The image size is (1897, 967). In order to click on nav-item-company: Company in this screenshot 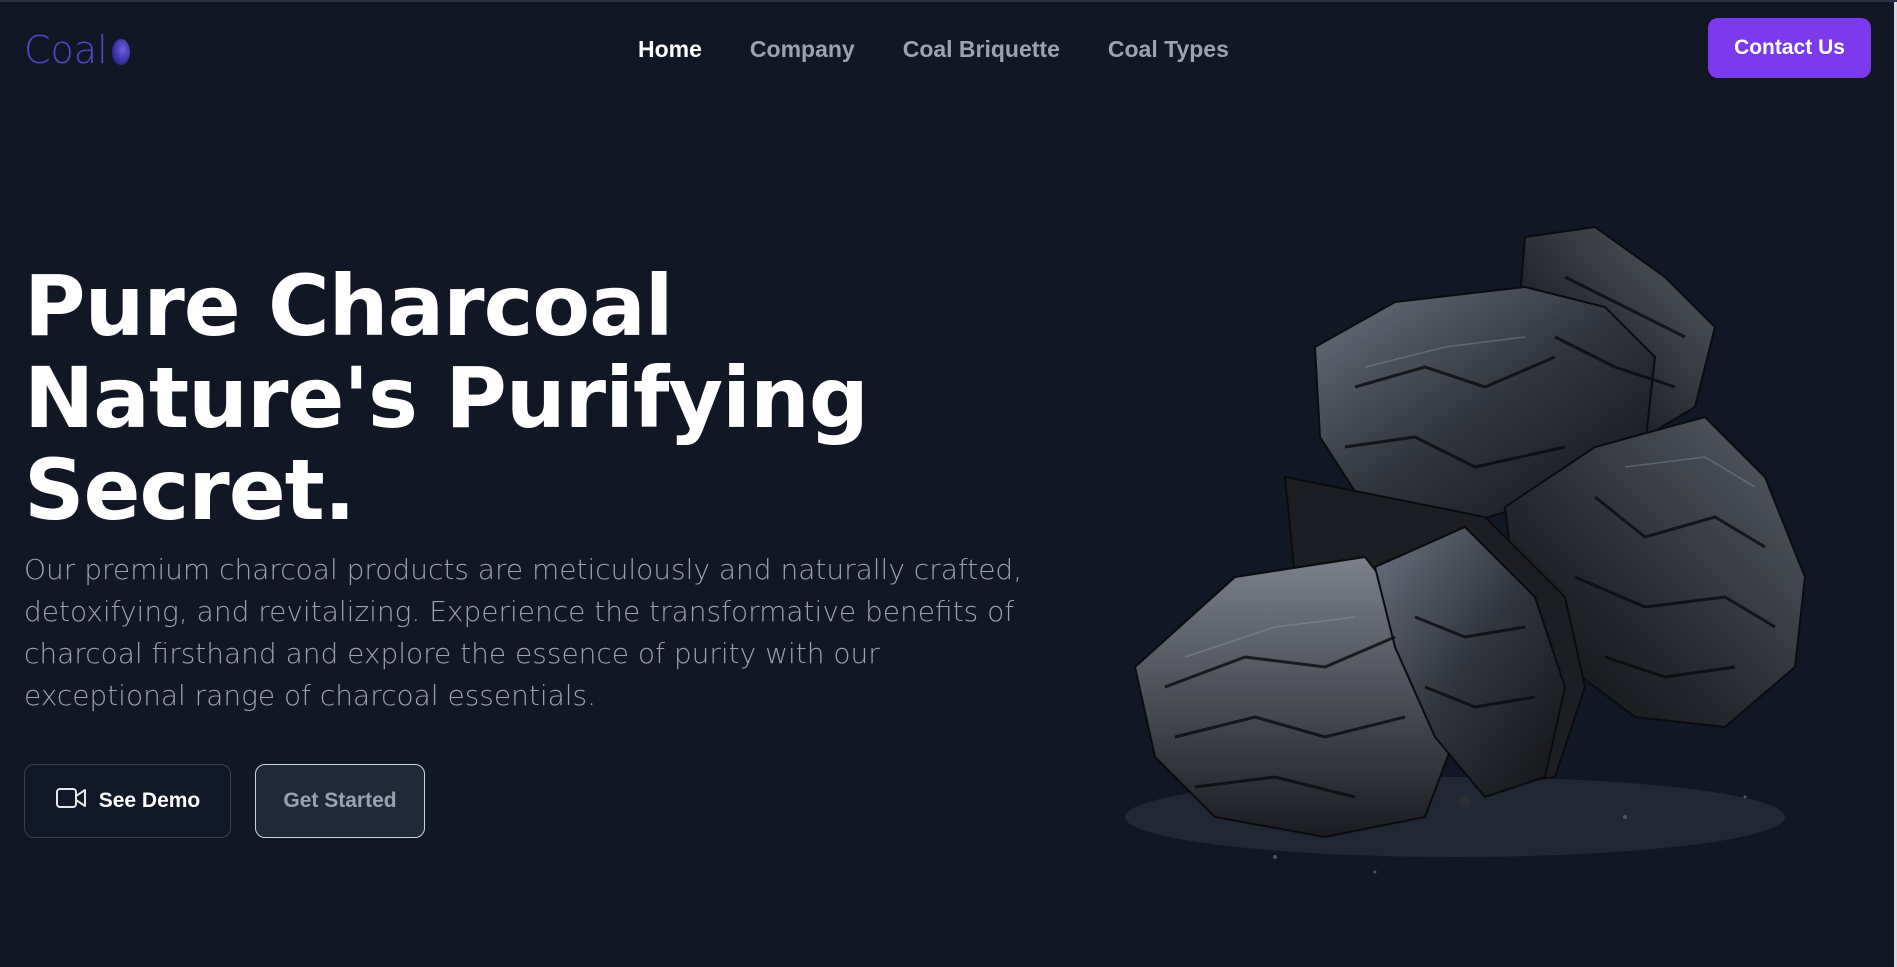, I will do `click(802, 49)`.